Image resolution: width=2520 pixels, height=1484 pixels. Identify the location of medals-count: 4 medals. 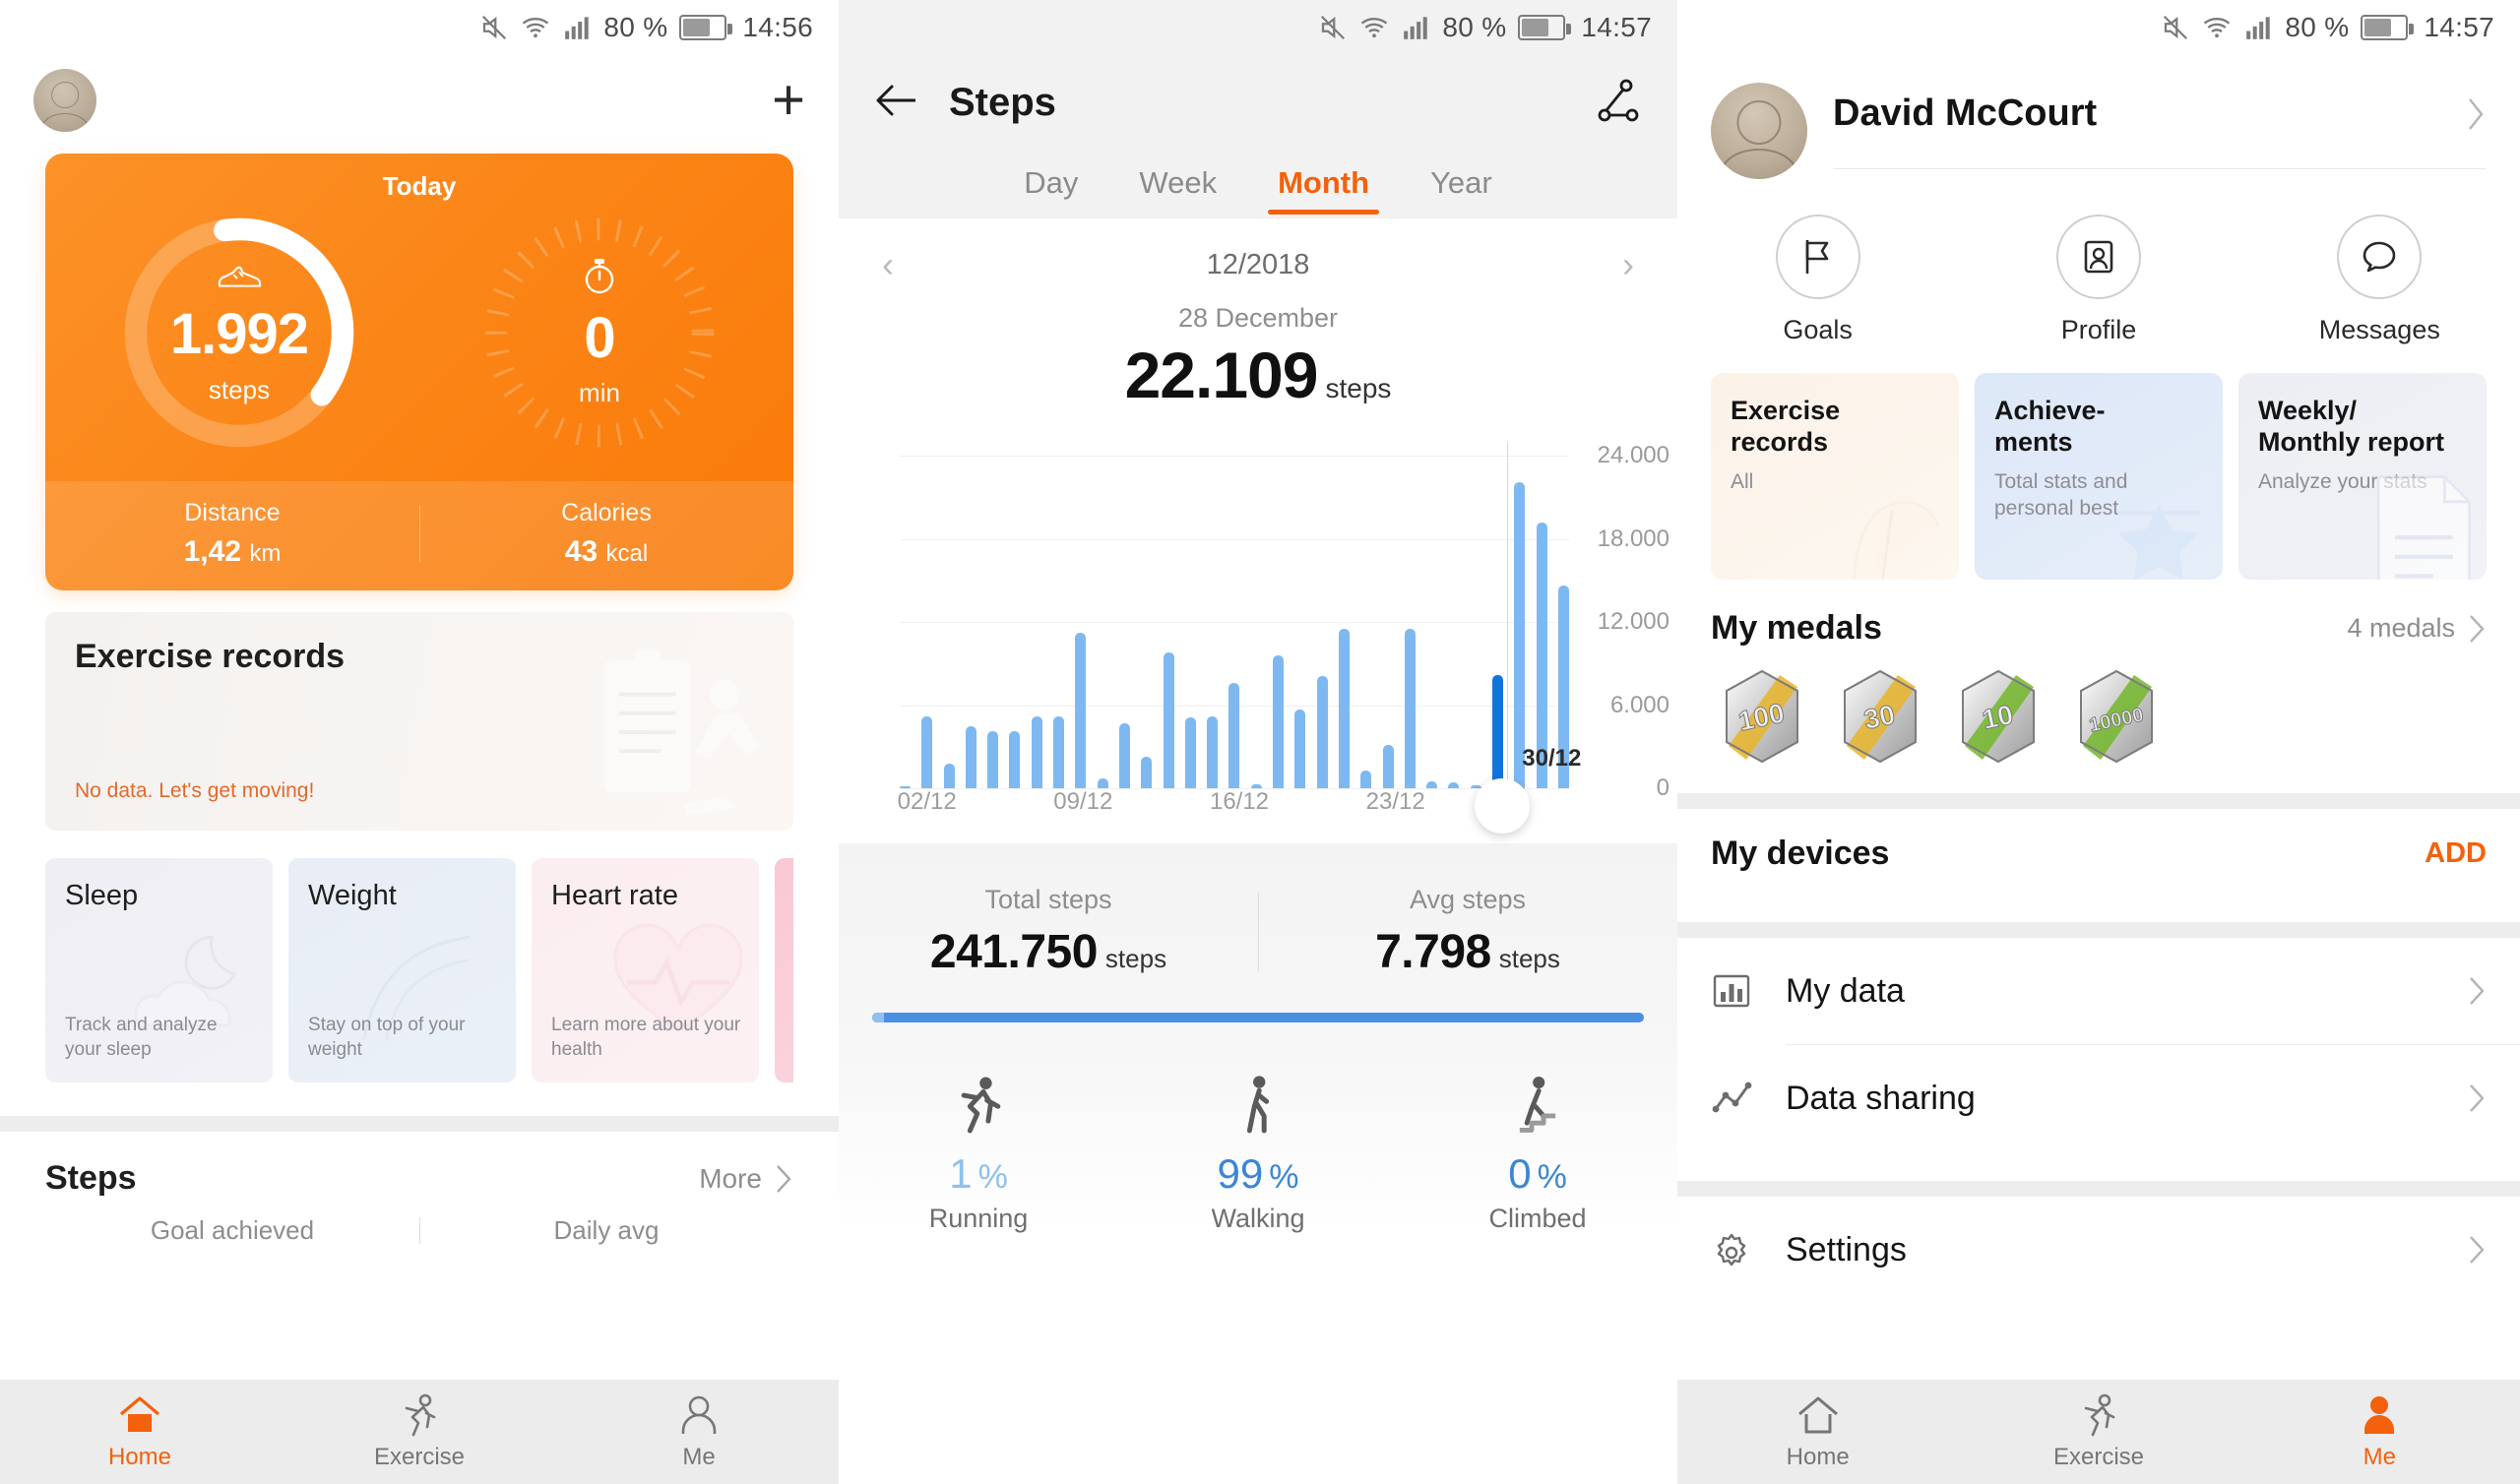
(2417, 629).